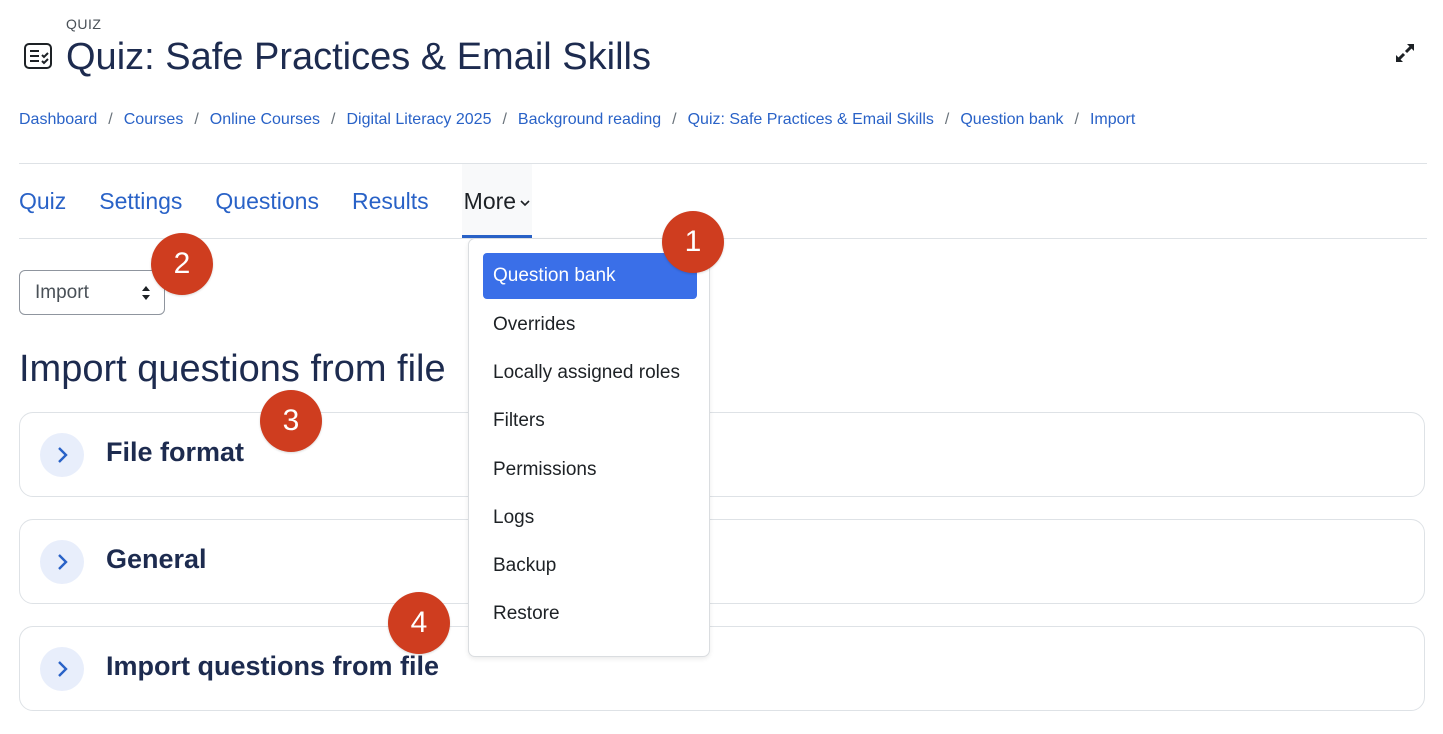  What do you see at coordinates (38, 56) in the screenshot?
I see `quiz-icon` at bounding box center [38, 56].